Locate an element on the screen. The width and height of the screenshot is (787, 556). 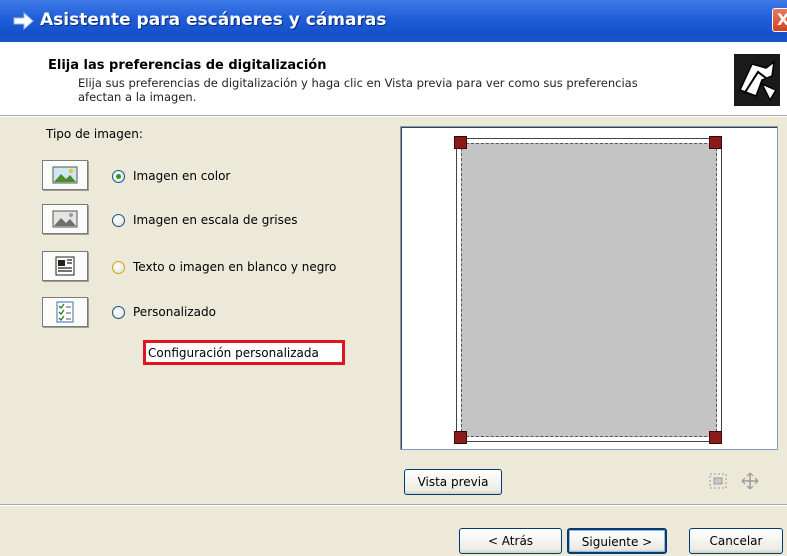
color-image-icon is located at coordinates (65, 175).